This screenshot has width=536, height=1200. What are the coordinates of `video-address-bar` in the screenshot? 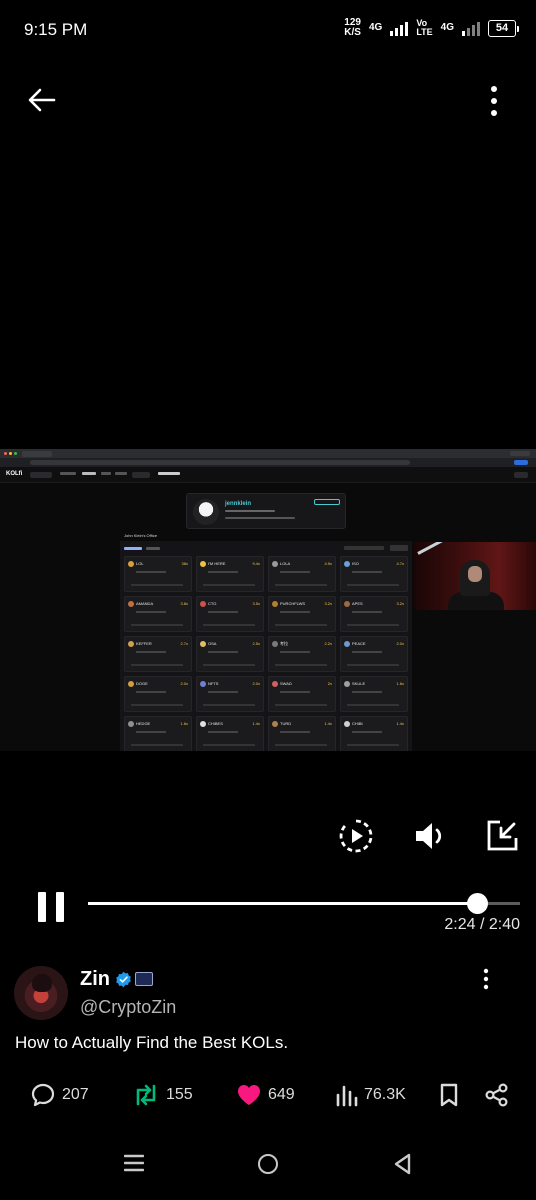 It's located at (268, 462).